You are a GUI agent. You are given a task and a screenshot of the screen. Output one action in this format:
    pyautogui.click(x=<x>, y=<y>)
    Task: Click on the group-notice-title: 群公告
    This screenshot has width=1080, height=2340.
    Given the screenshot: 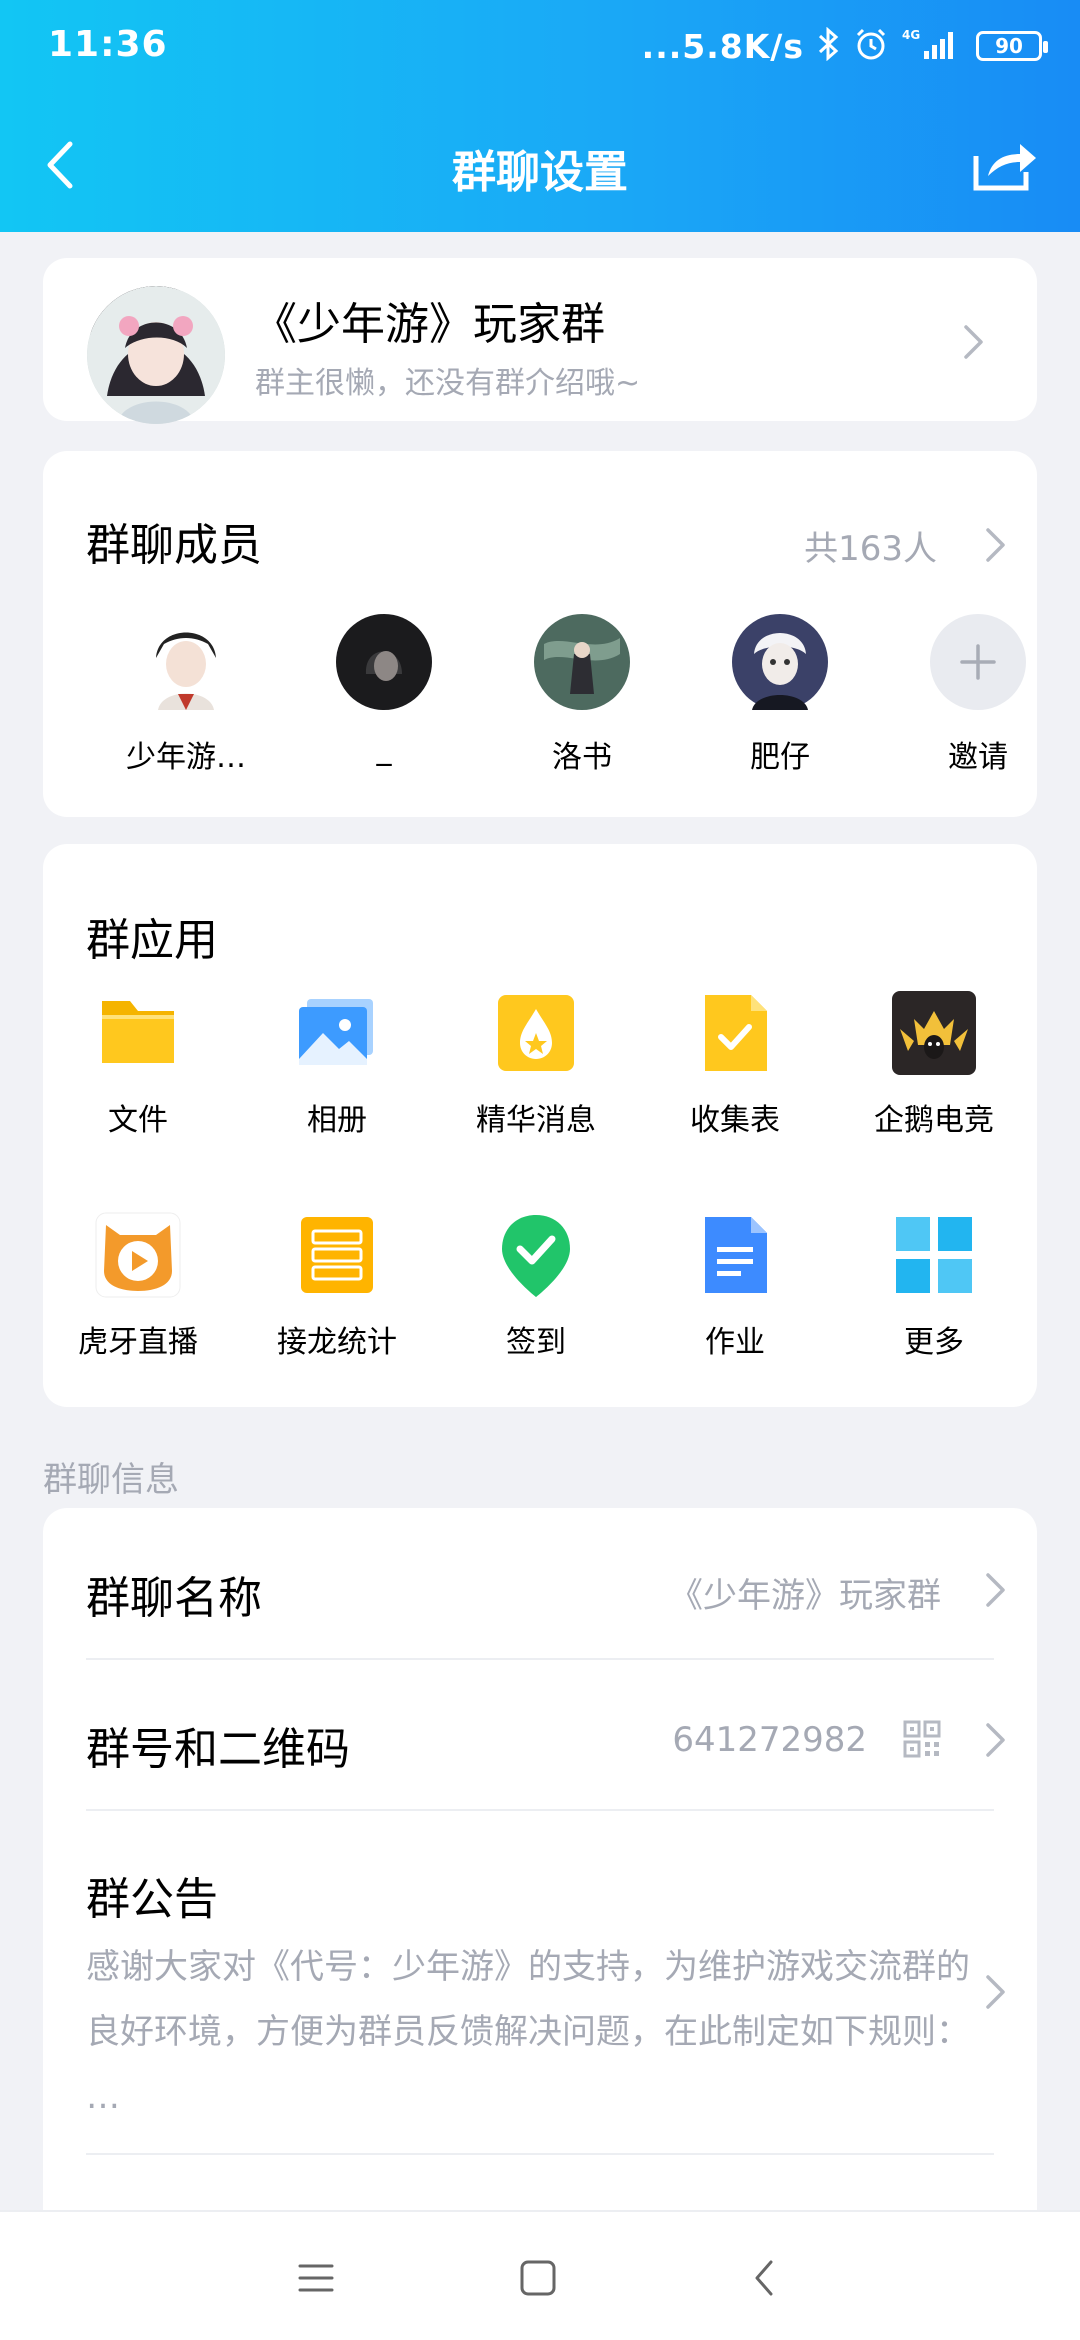 What is the action you would take?
    pyautogui.click(x=152, y=1895)
    